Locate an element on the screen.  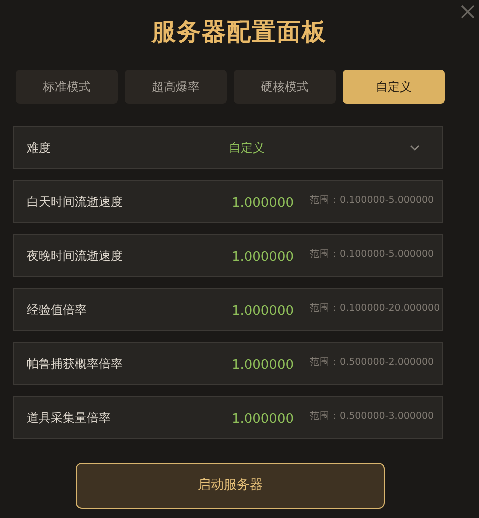
range-hint: 范围：0.500000-2.000000 is located at coordinates (372, 363).